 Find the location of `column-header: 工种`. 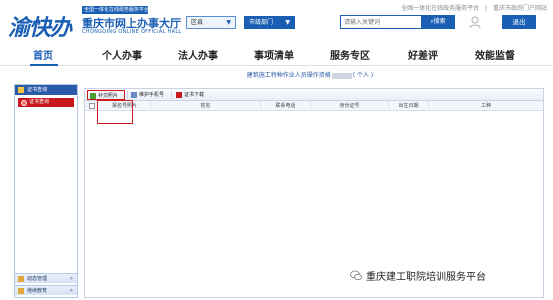

column-header: 工种 is located at coordinates (486, 106).